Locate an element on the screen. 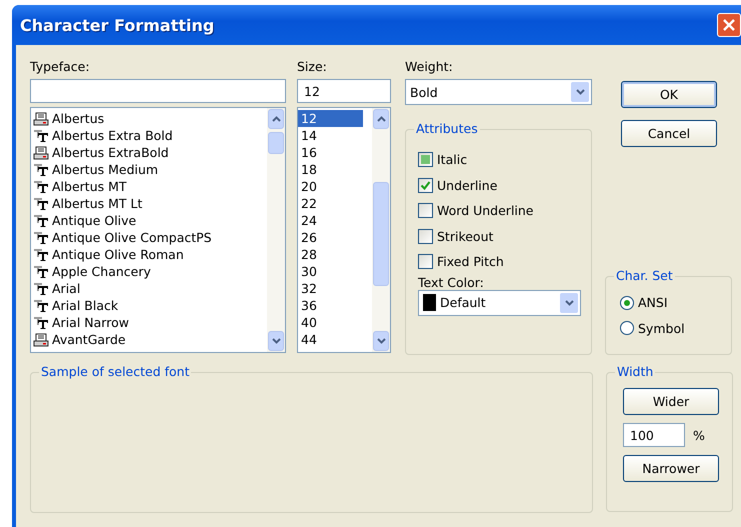  checkbox-label: Strikeout is located at coordinates (465, 236).